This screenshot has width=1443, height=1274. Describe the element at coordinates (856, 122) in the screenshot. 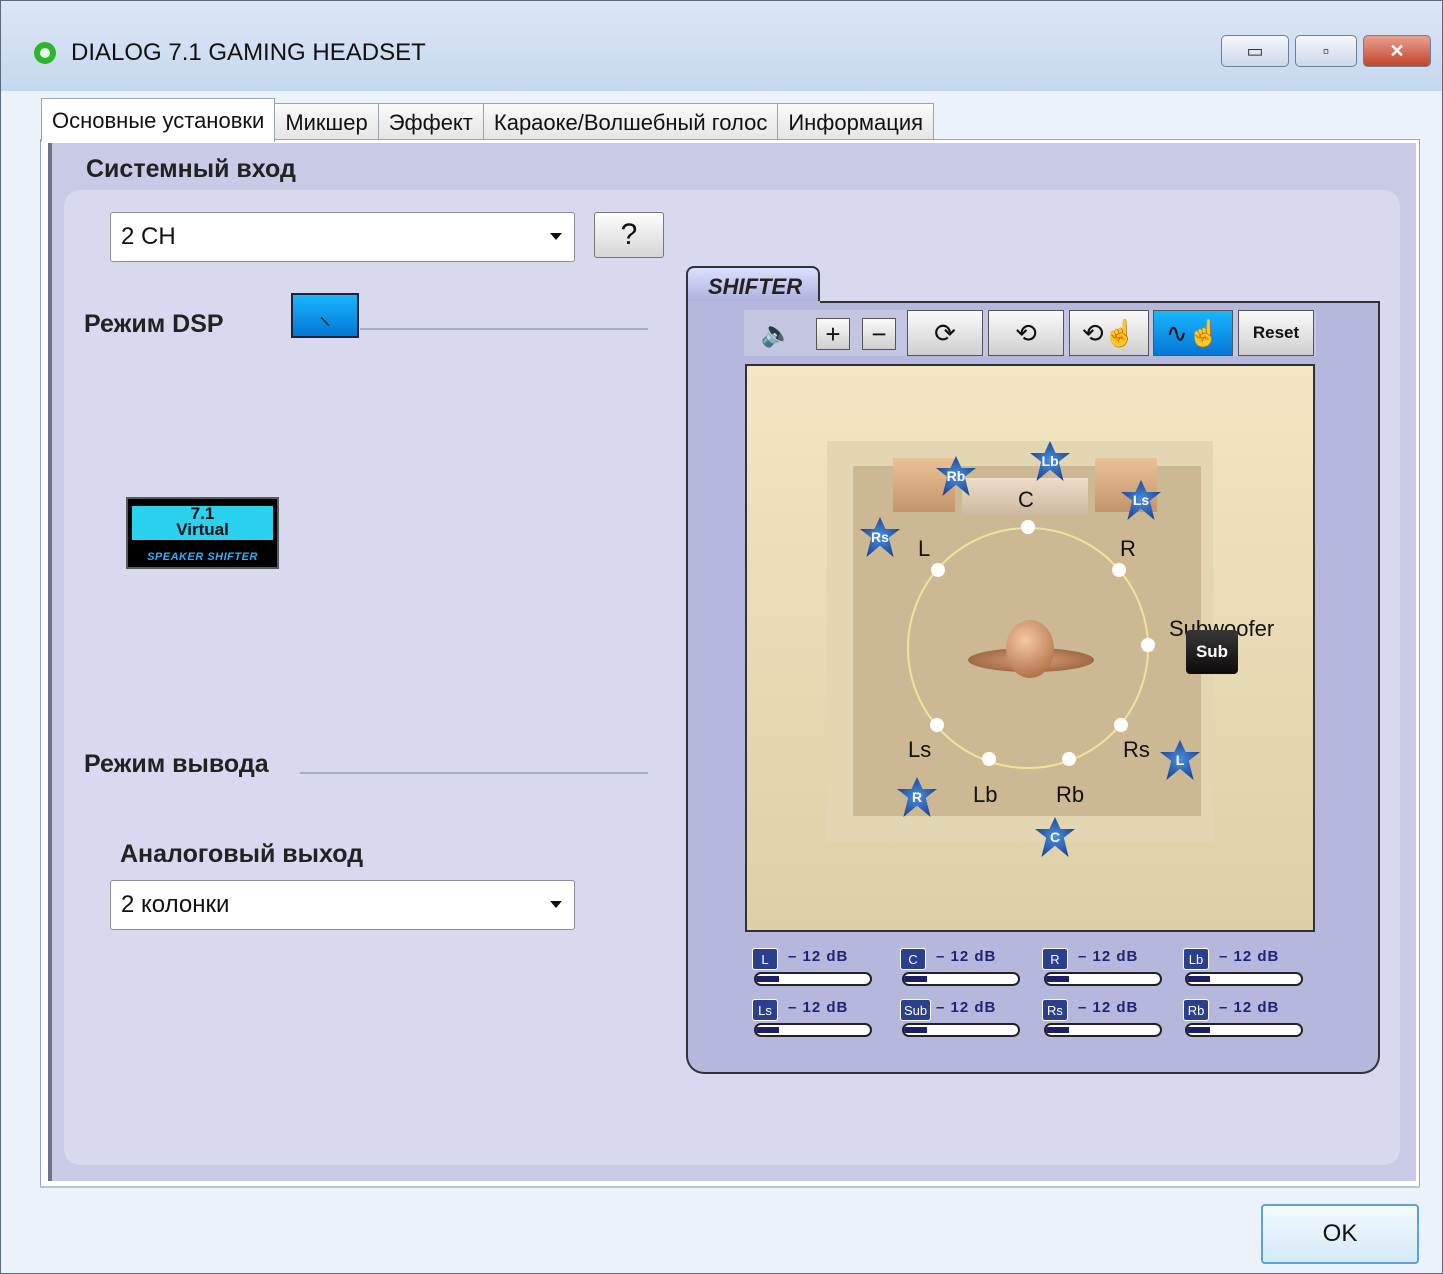

I see `tab-information: Информация` at that location.